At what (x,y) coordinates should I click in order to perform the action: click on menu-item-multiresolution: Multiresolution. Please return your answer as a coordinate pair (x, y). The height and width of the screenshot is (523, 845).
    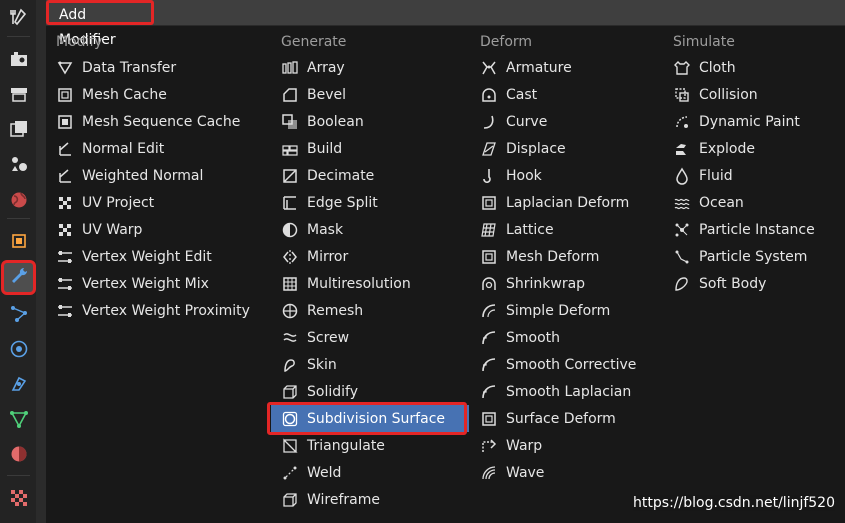
    Looking at the image, I should click on (370, 283).